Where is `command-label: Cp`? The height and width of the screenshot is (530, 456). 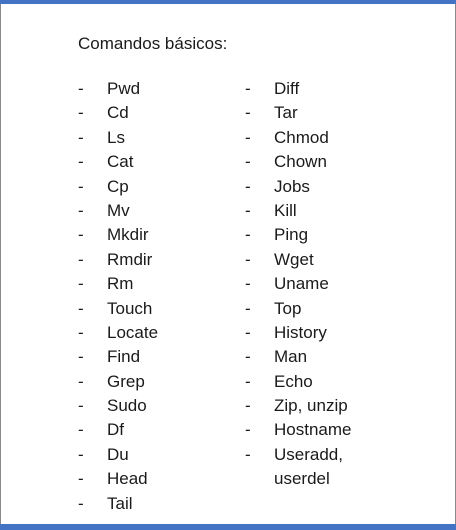 command-label: Cp is located at coordinates (118, 186).